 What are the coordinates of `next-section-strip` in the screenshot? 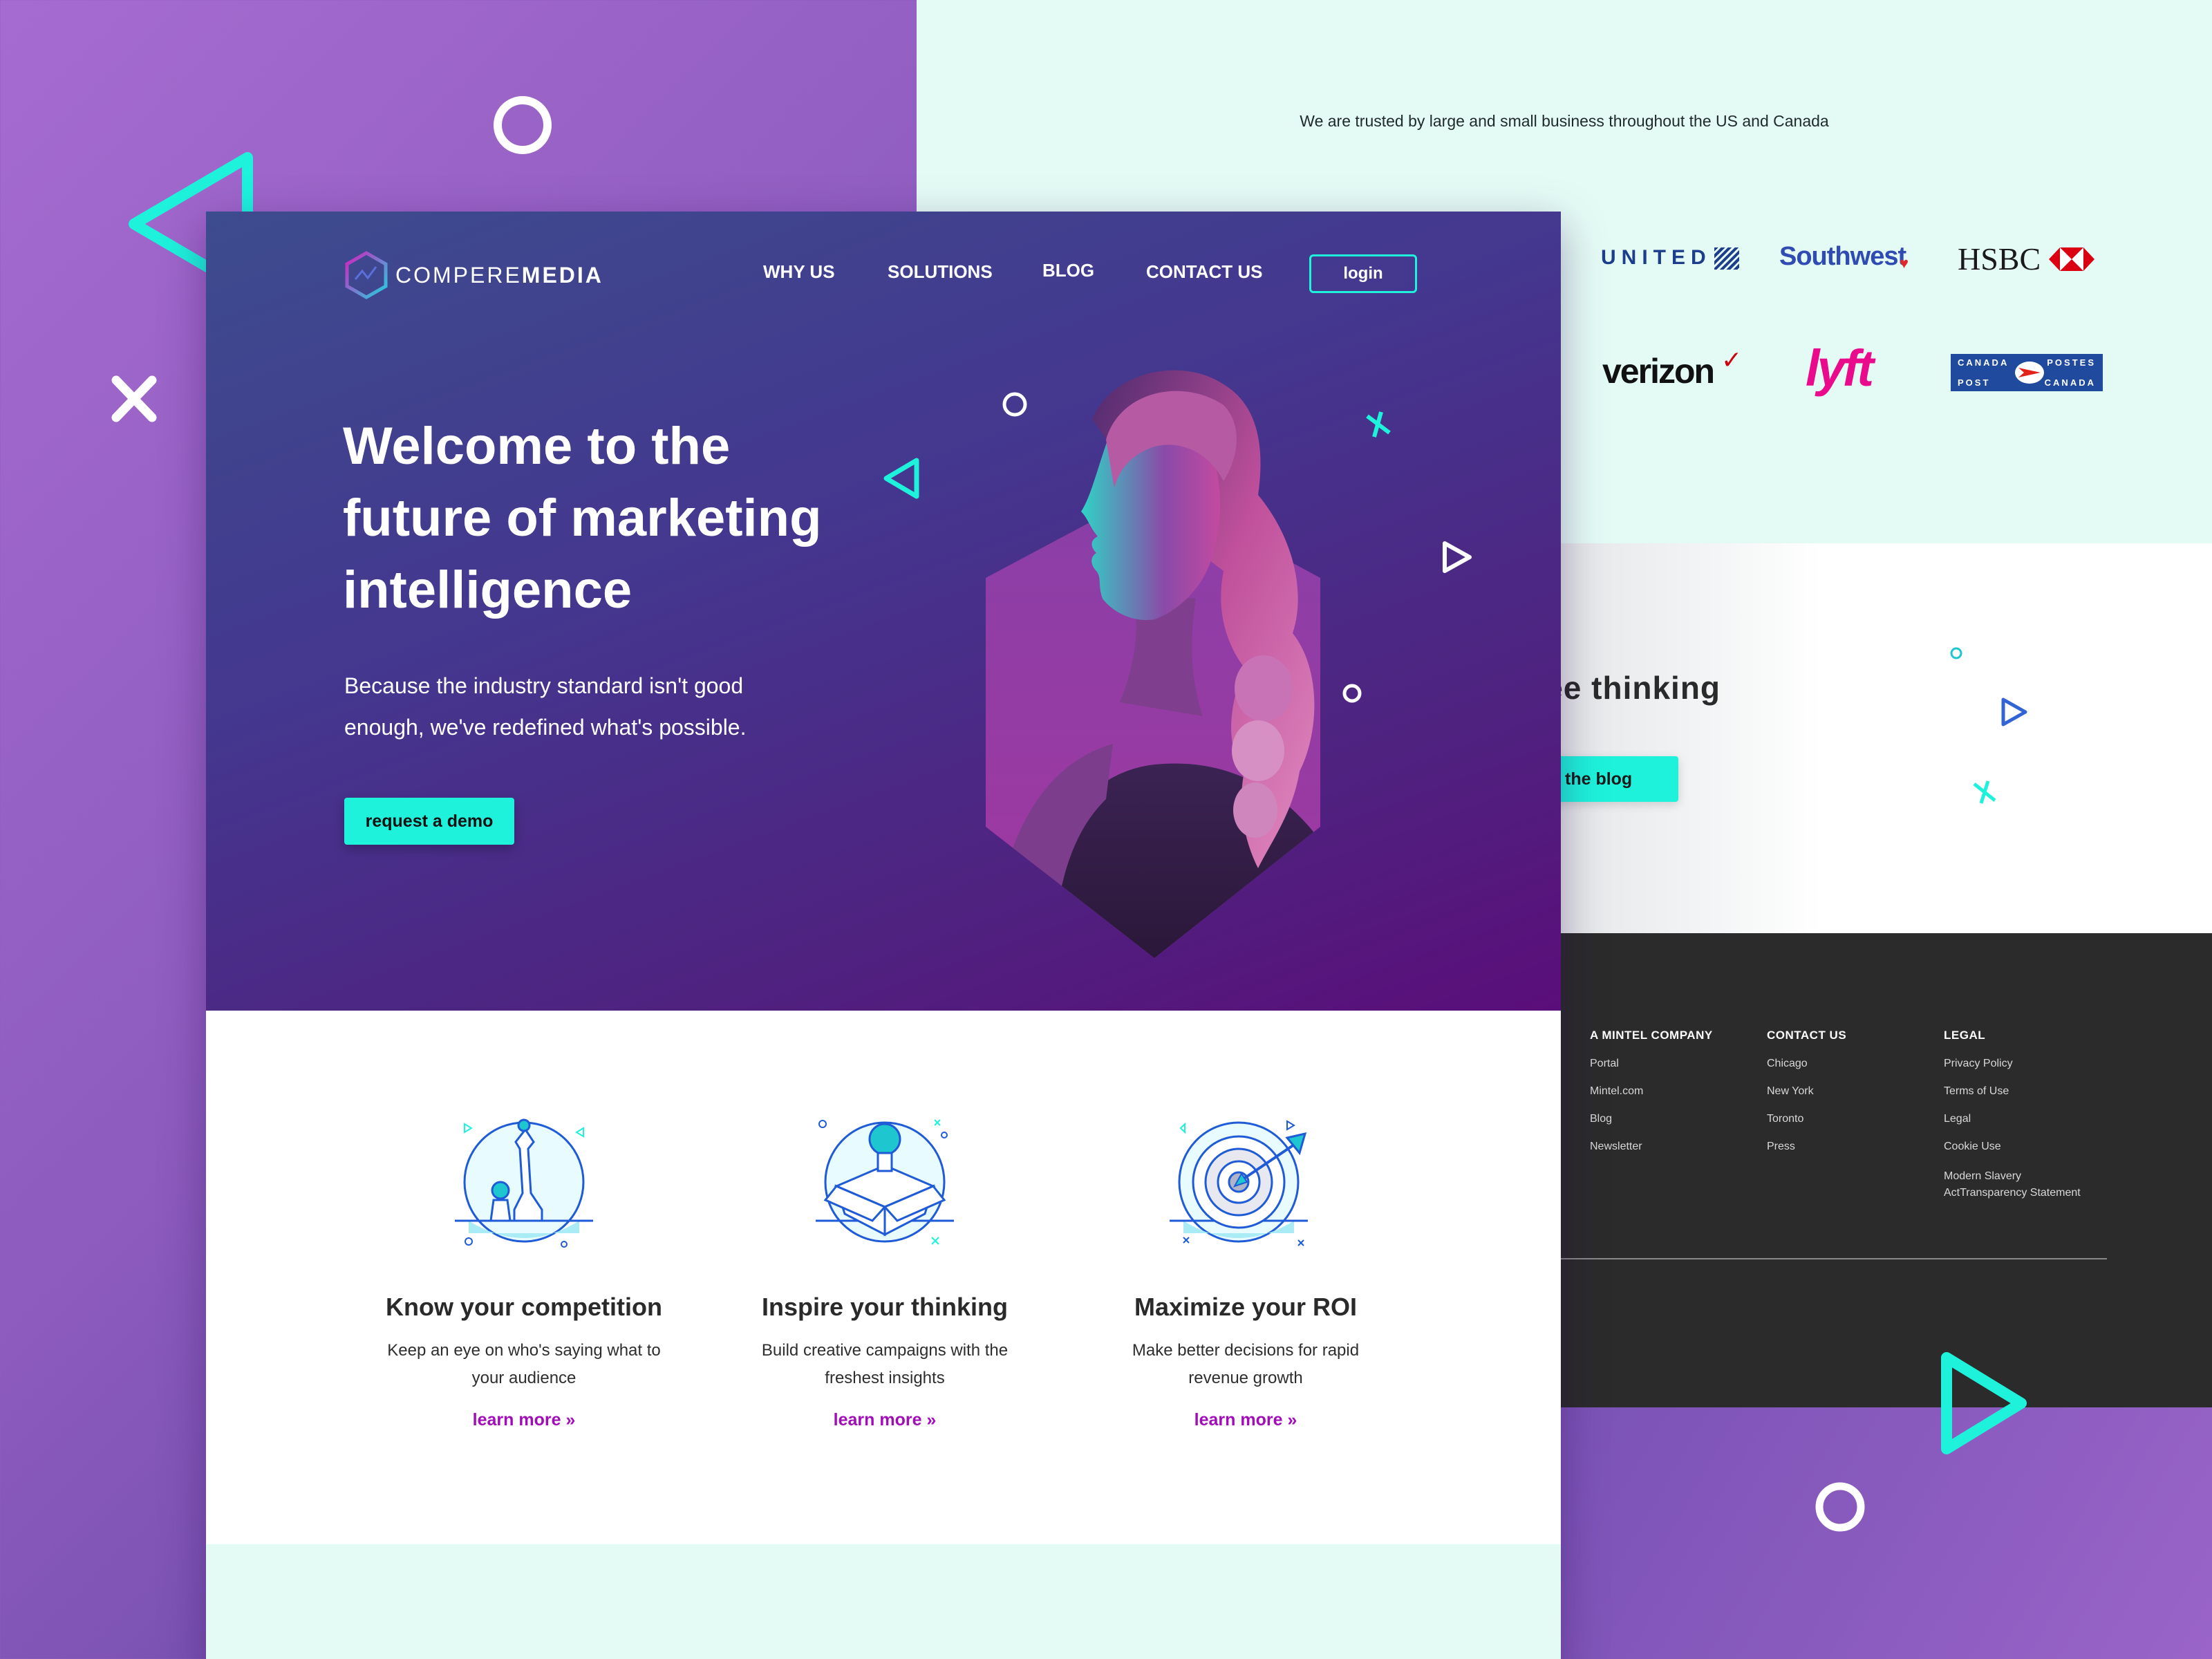 It's located at (883, 1601).